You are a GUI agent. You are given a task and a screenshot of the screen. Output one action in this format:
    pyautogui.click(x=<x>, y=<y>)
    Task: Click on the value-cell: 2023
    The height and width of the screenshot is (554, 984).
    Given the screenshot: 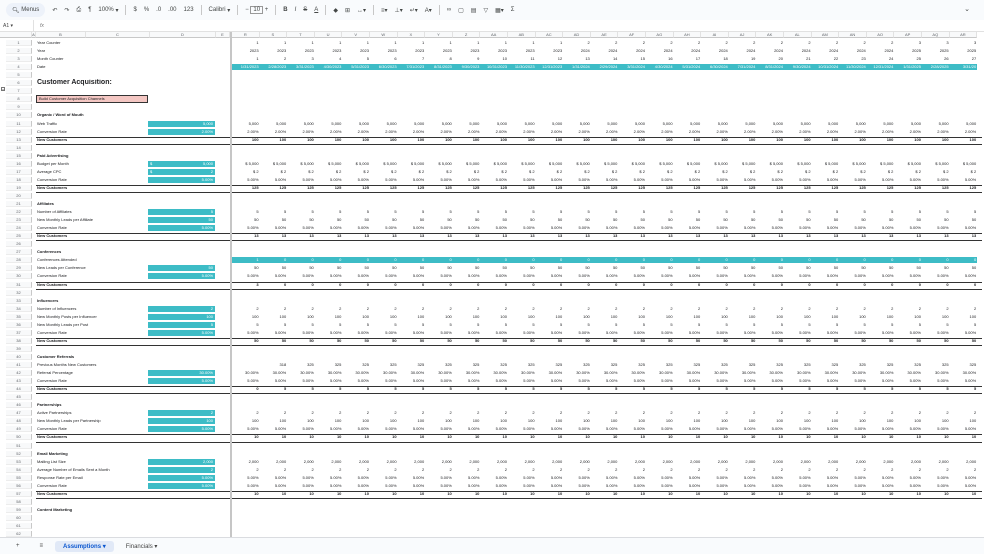 What is the action you would take?
    pyautogui.click(x=246, y=51)
    